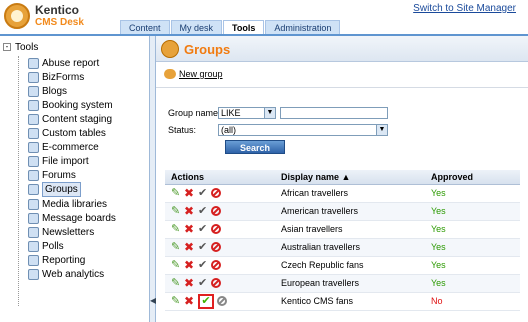 This screenshot has height=322, width=528. Describe the element at coordinates (33, 204) in the screenshot. I see `media-icon` at that location.